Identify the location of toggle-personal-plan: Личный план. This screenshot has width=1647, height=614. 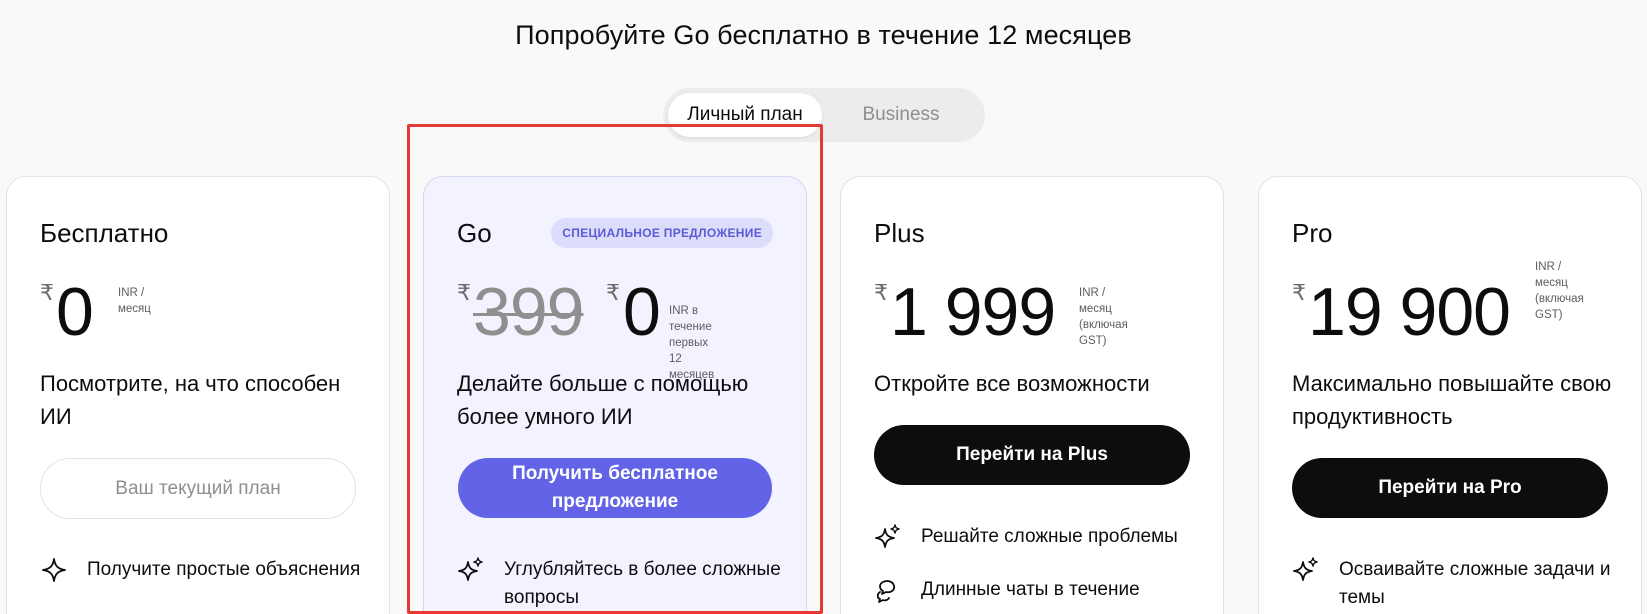
(745, 115).